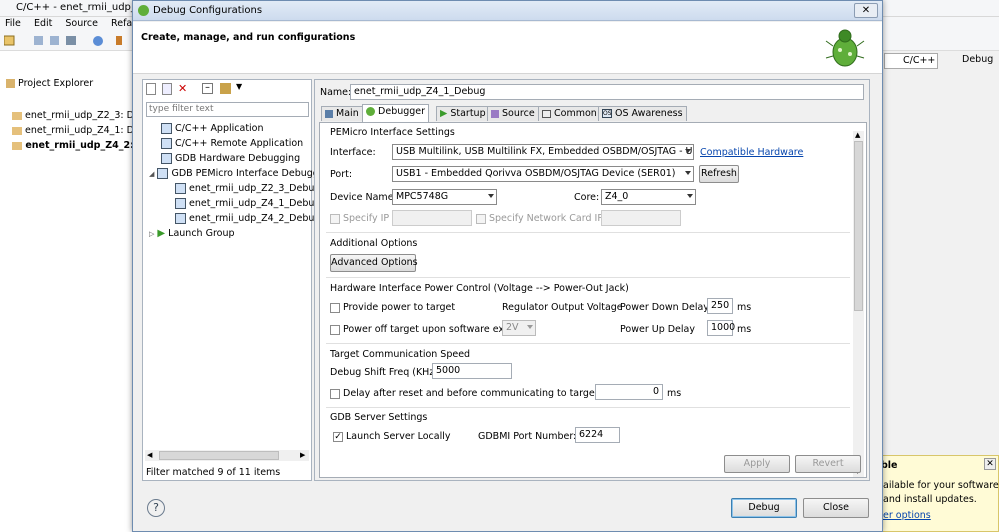  Describe the element at coordinates (828, 464) in the screenshot. I see `revert-button: Revert` at that location.